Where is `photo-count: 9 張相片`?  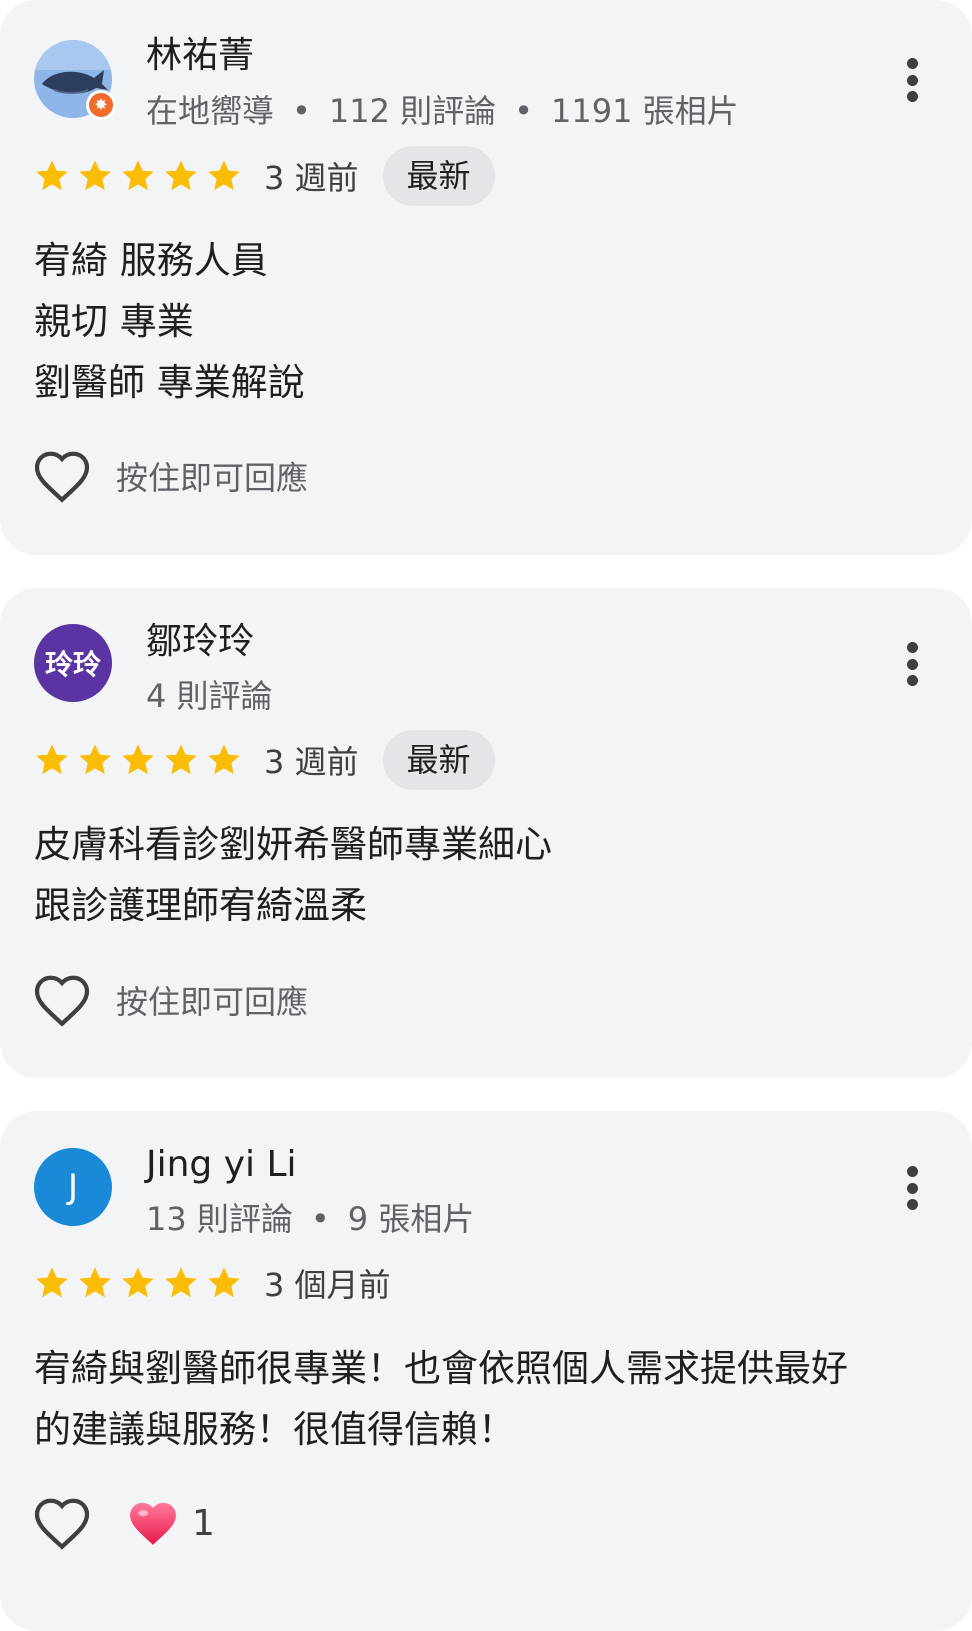
photo-count: 9 張相片 is located at coordinates (411, 1219).